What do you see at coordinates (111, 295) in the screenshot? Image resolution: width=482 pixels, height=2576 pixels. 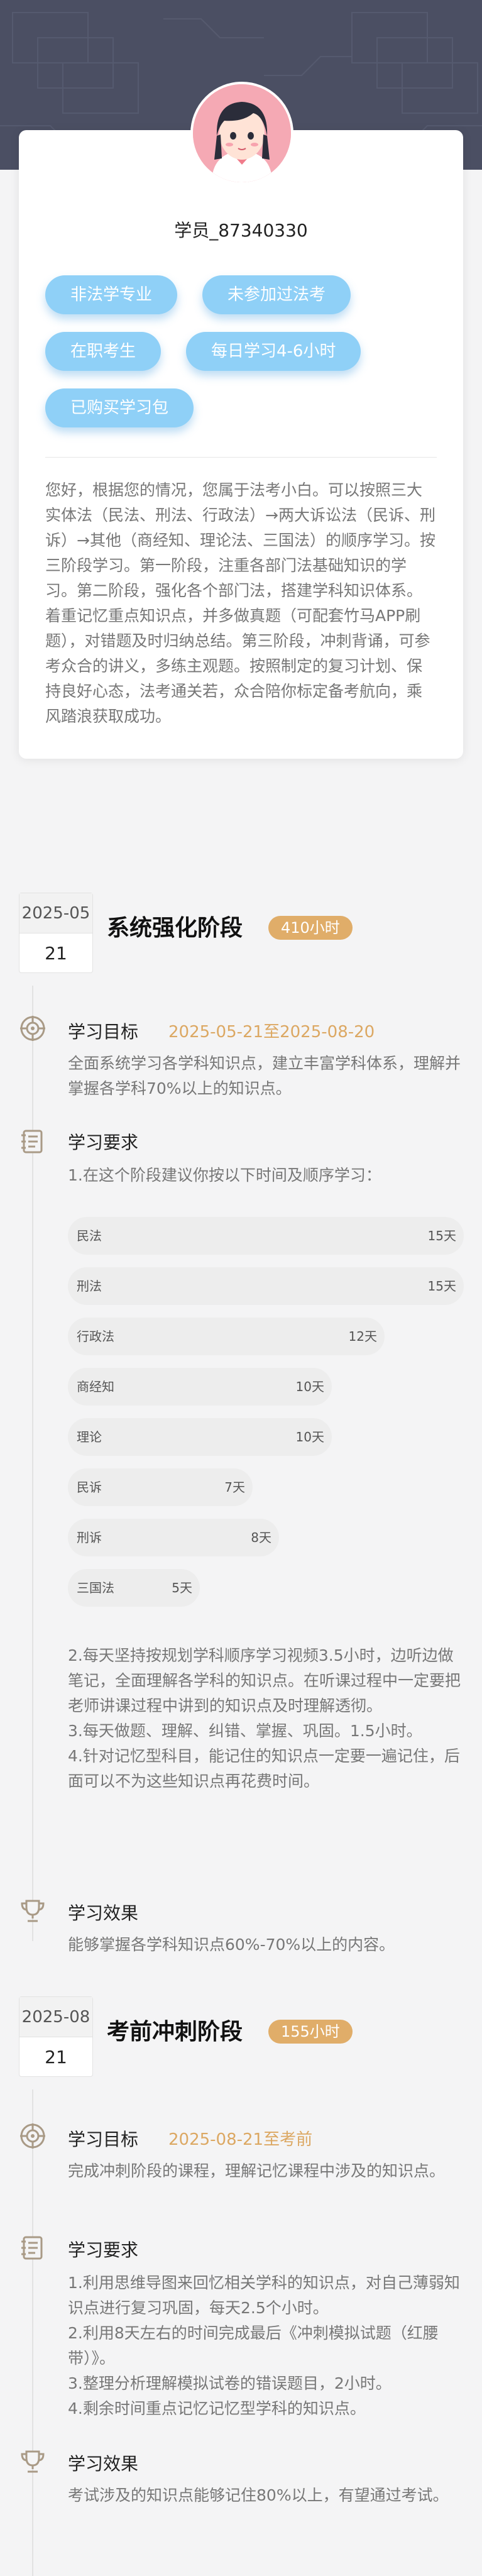 I see `tag-non-law-major: 非法学专业` at bounding box center [111, 295].